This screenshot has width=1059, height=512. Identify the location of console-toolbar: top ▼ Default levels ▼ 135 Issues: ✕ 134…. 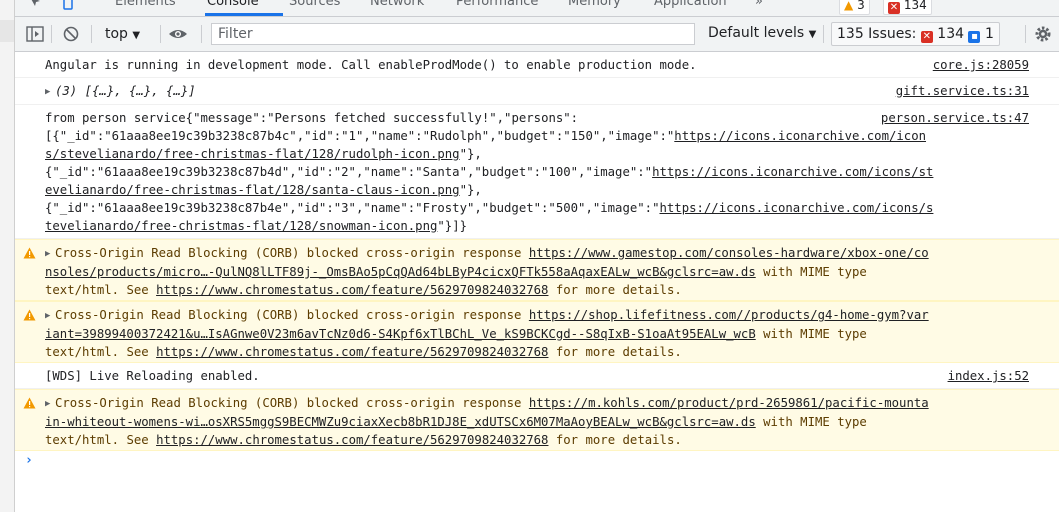
(537, 34).